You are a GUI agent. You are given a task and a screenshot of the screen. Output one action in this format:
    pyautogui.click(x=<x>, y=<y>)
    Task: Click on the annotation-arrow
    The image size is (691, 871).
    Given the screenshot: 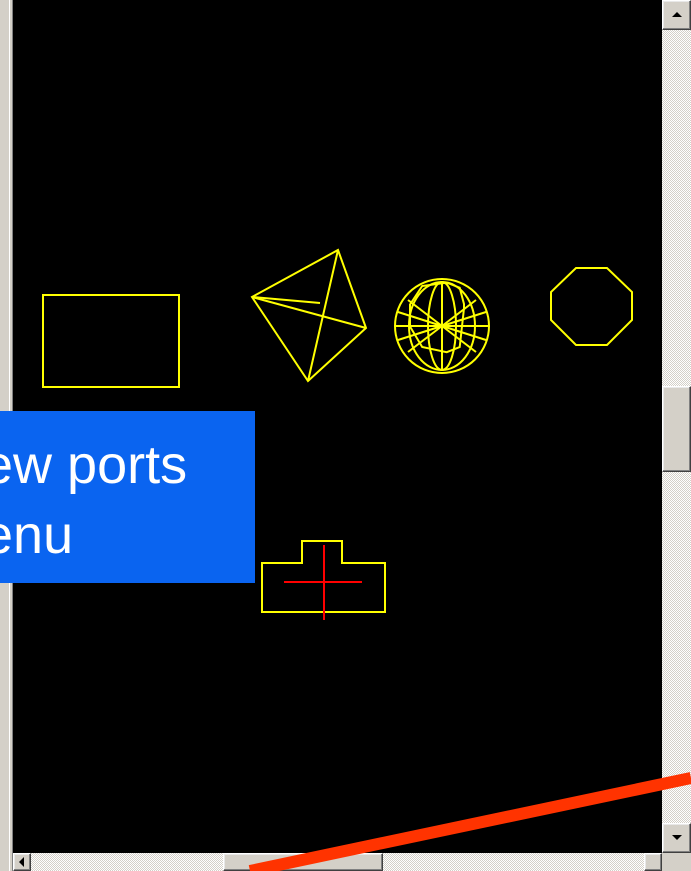 What is the action you would take?
    pyautogui.click(x=469, y=821)
    